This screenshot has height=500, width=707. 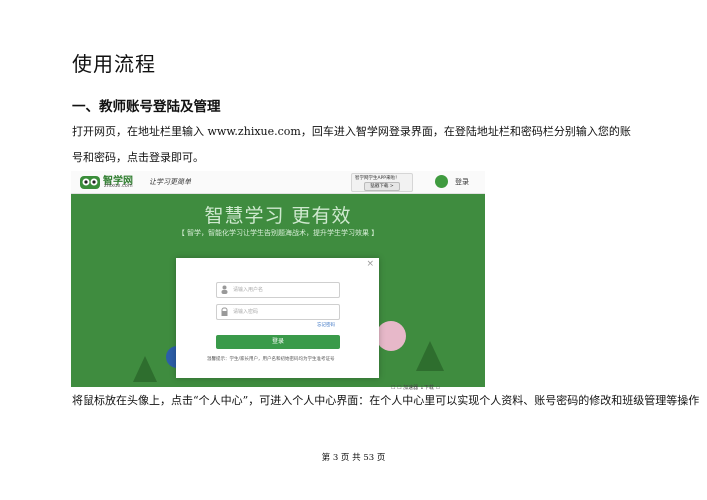 What do you see at coordinates (278, 312) in the screenshot?
I see `password-field: 请输入密码` at bounding box center [278, 312].